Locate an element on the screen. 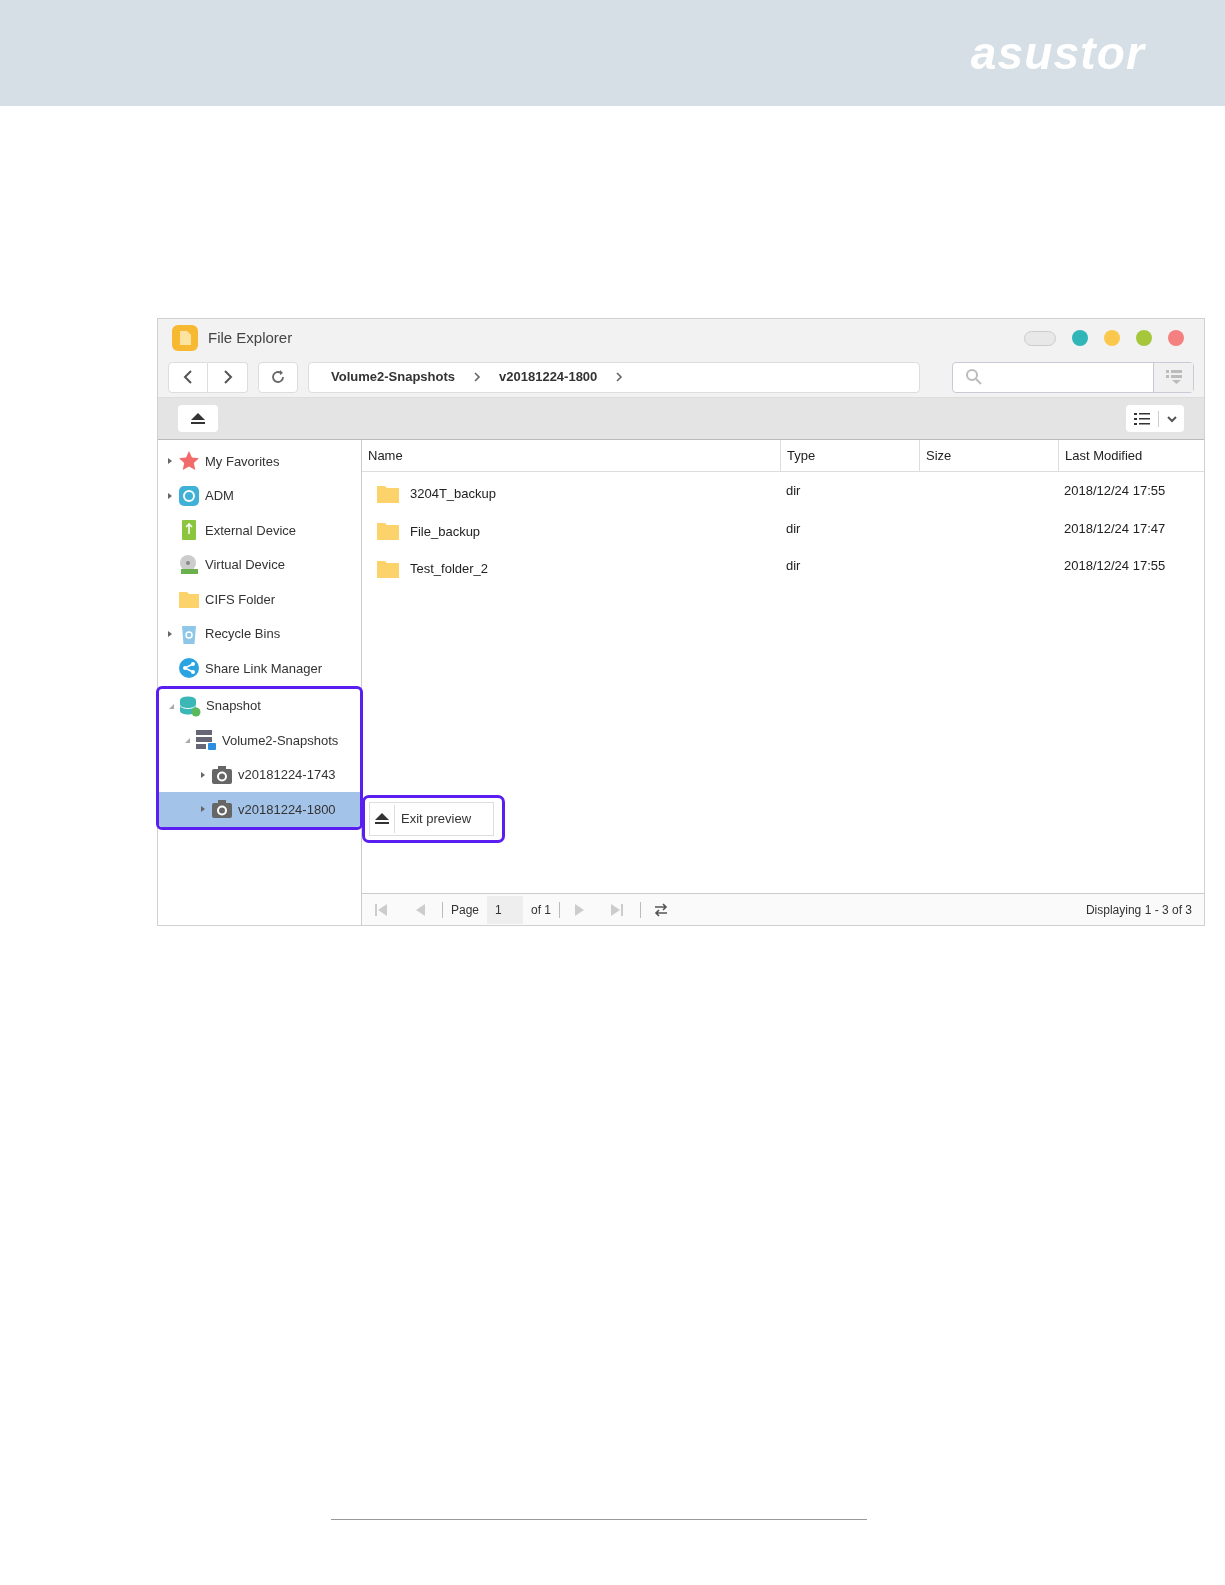  maximize-button is located at coordinates (1144, 338).